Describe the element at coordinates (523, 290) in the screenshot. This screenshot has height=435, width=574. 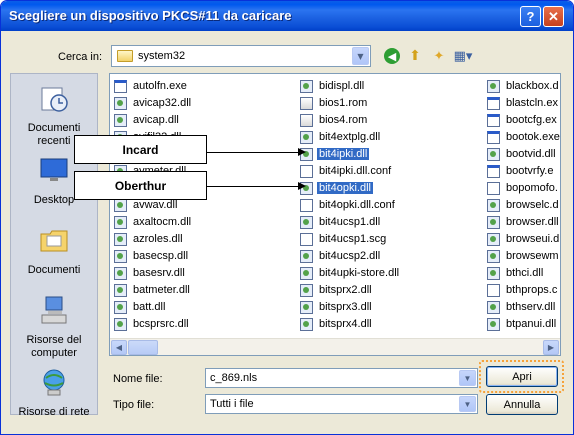
I see `file-item: bthprops.c` at that location.